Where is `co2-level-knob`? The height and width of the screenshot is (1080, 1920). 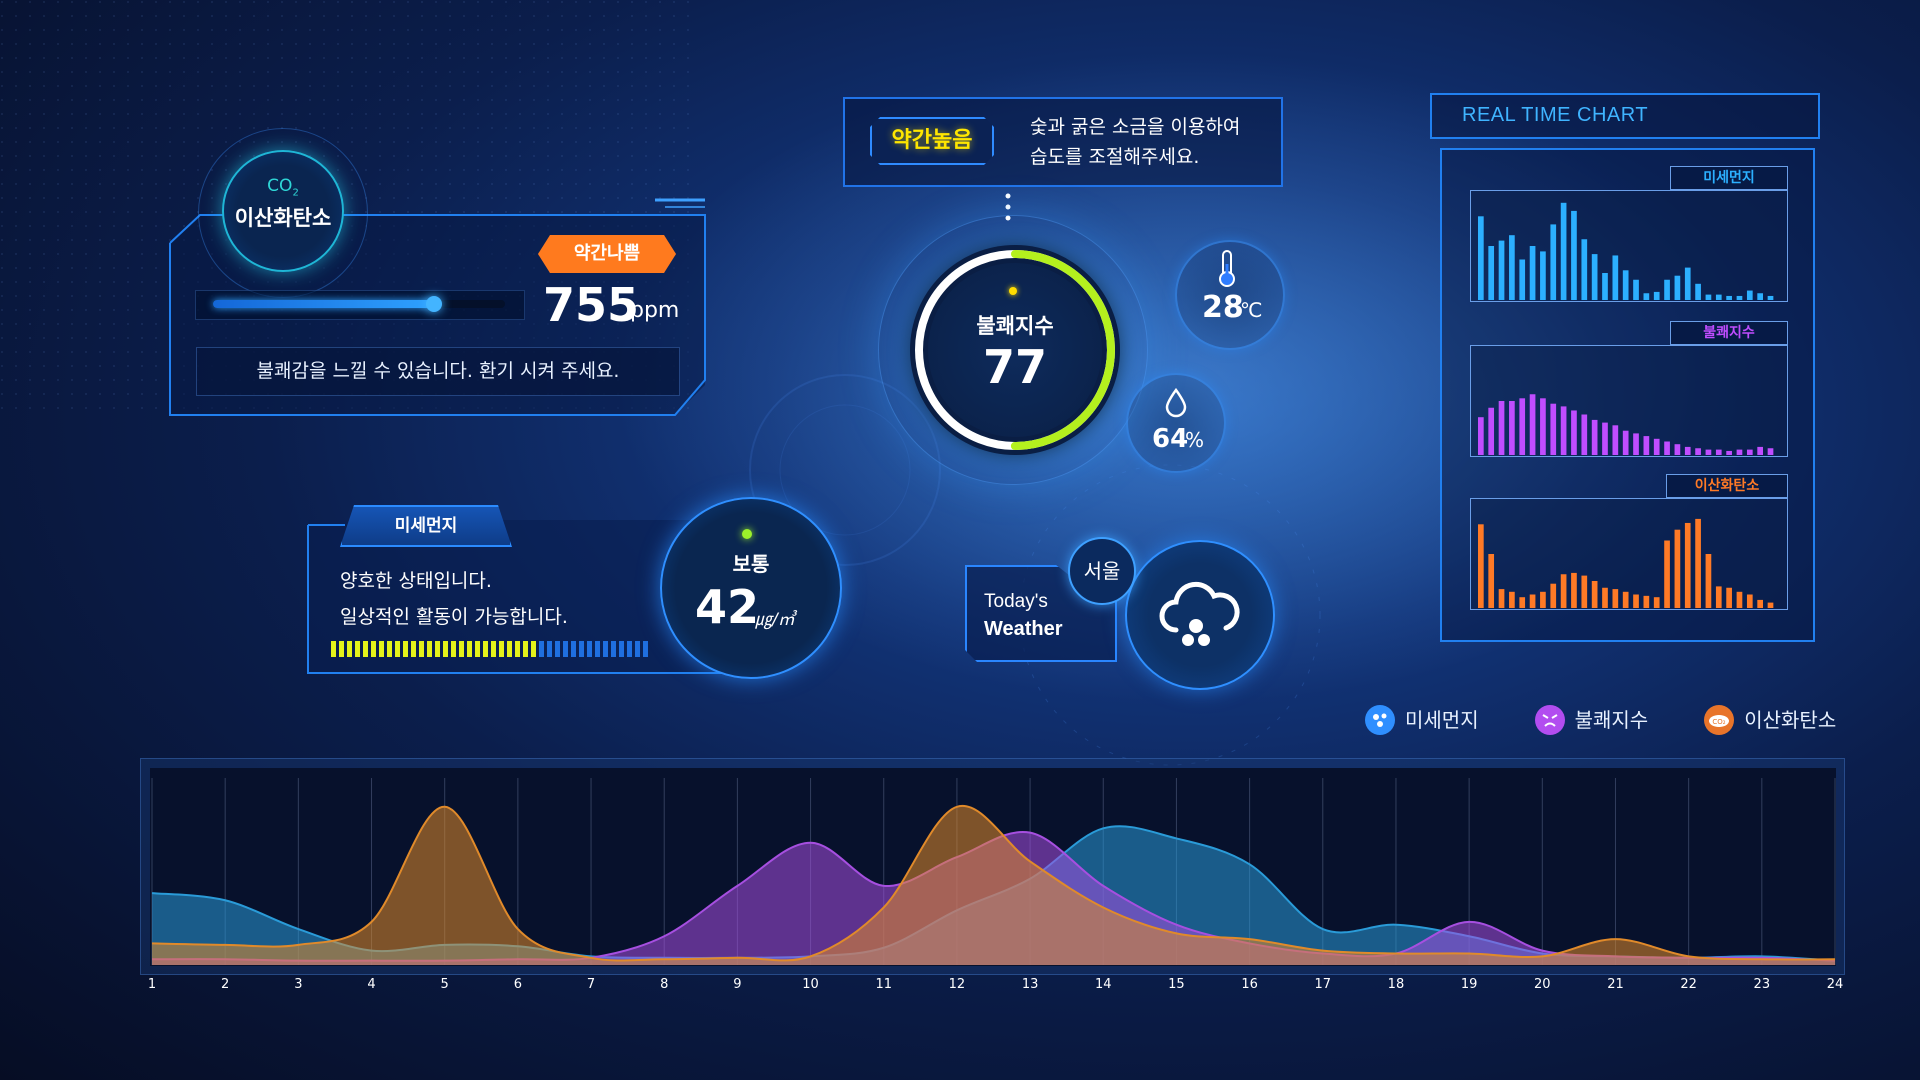 co2-level-knob is located at coordinates (434, 304).